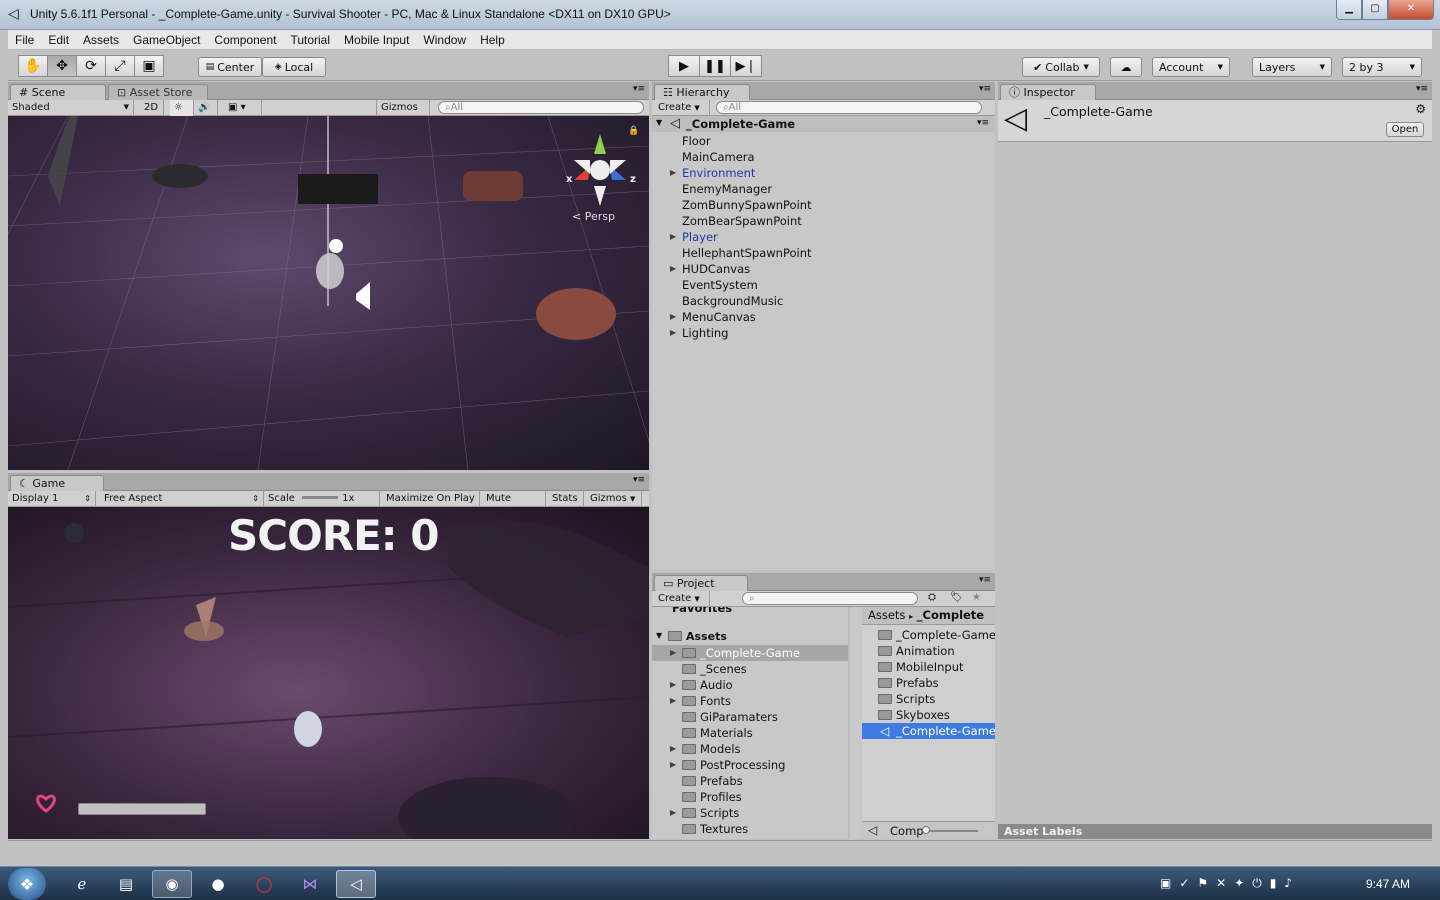 The height and width of the screenshot is (900, 1440). What do you see at coordinates (849, 107) in the screenshot?
I see `hierarchy-search-input: ⌕All` at bounding box center [849, 107].